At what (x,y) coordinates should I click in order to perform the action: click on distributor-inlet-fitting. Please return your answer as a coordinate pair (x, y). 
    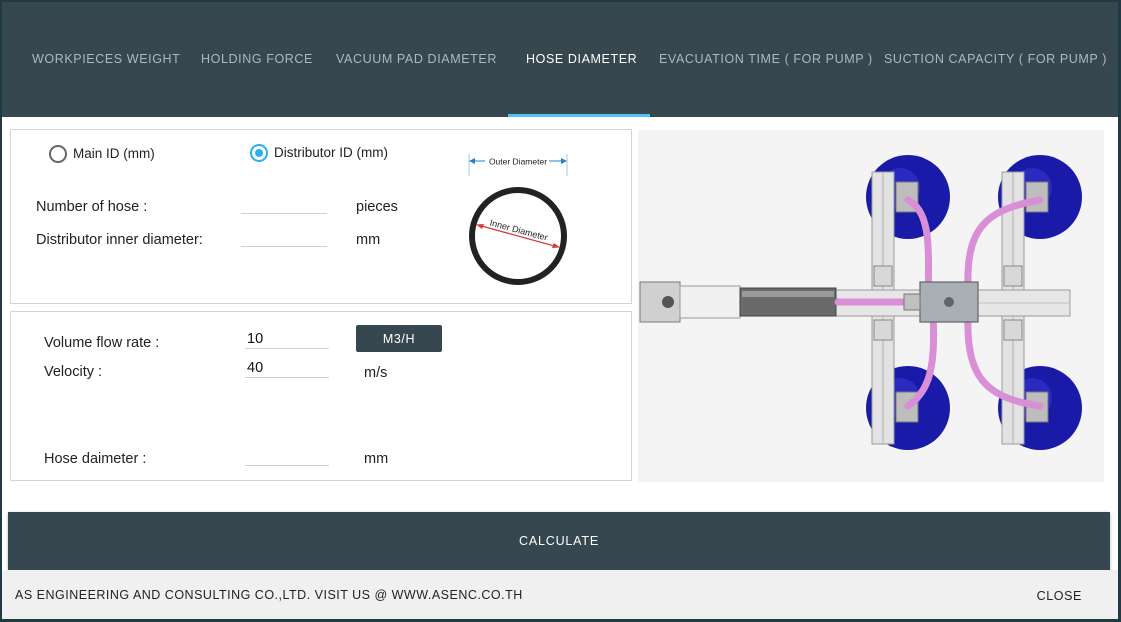
    Looking at the image, I should click on (912, 302).